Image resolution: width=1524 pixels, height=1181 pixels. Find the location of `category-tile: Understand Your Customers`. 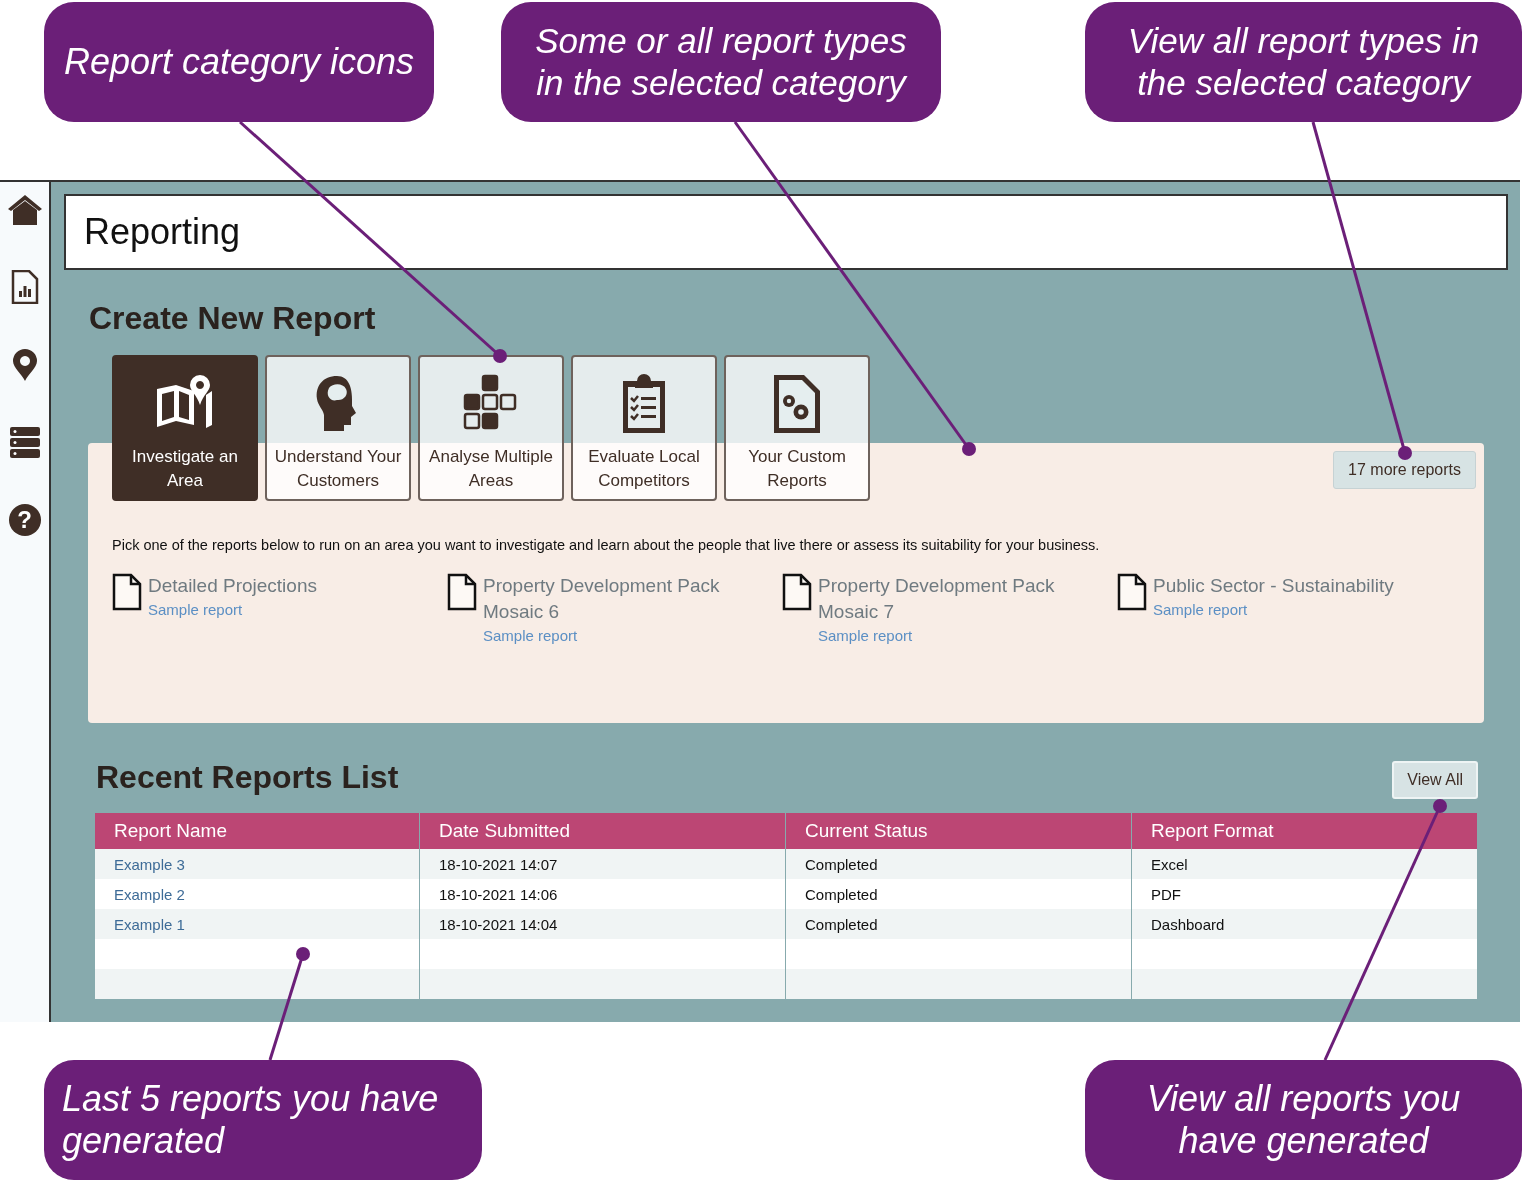

category-tile: Understand Your Customers is located at coordinates (338, 428).